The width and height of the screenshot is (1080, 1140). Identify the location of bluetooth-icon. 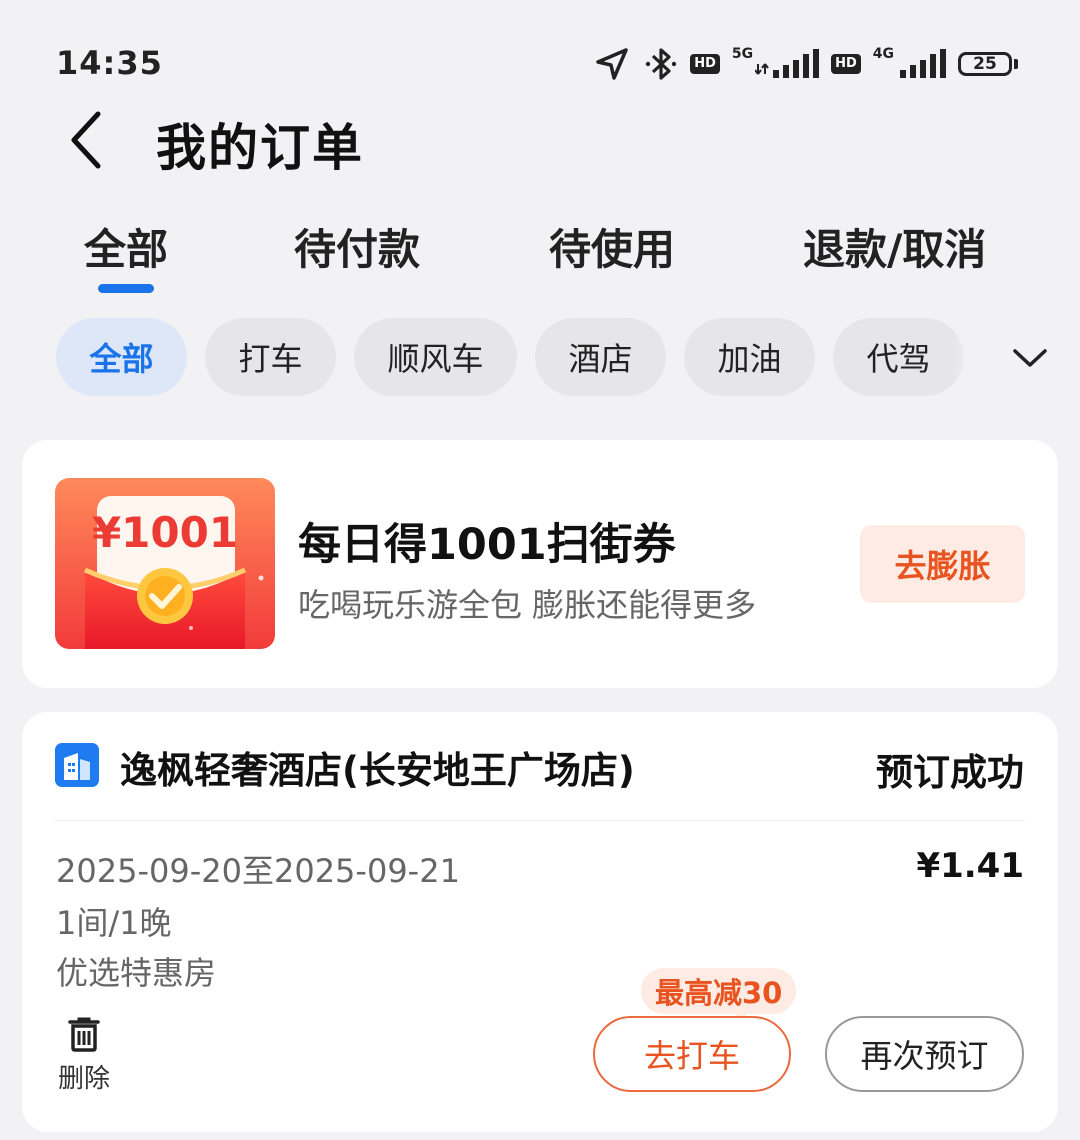
(661, 64).